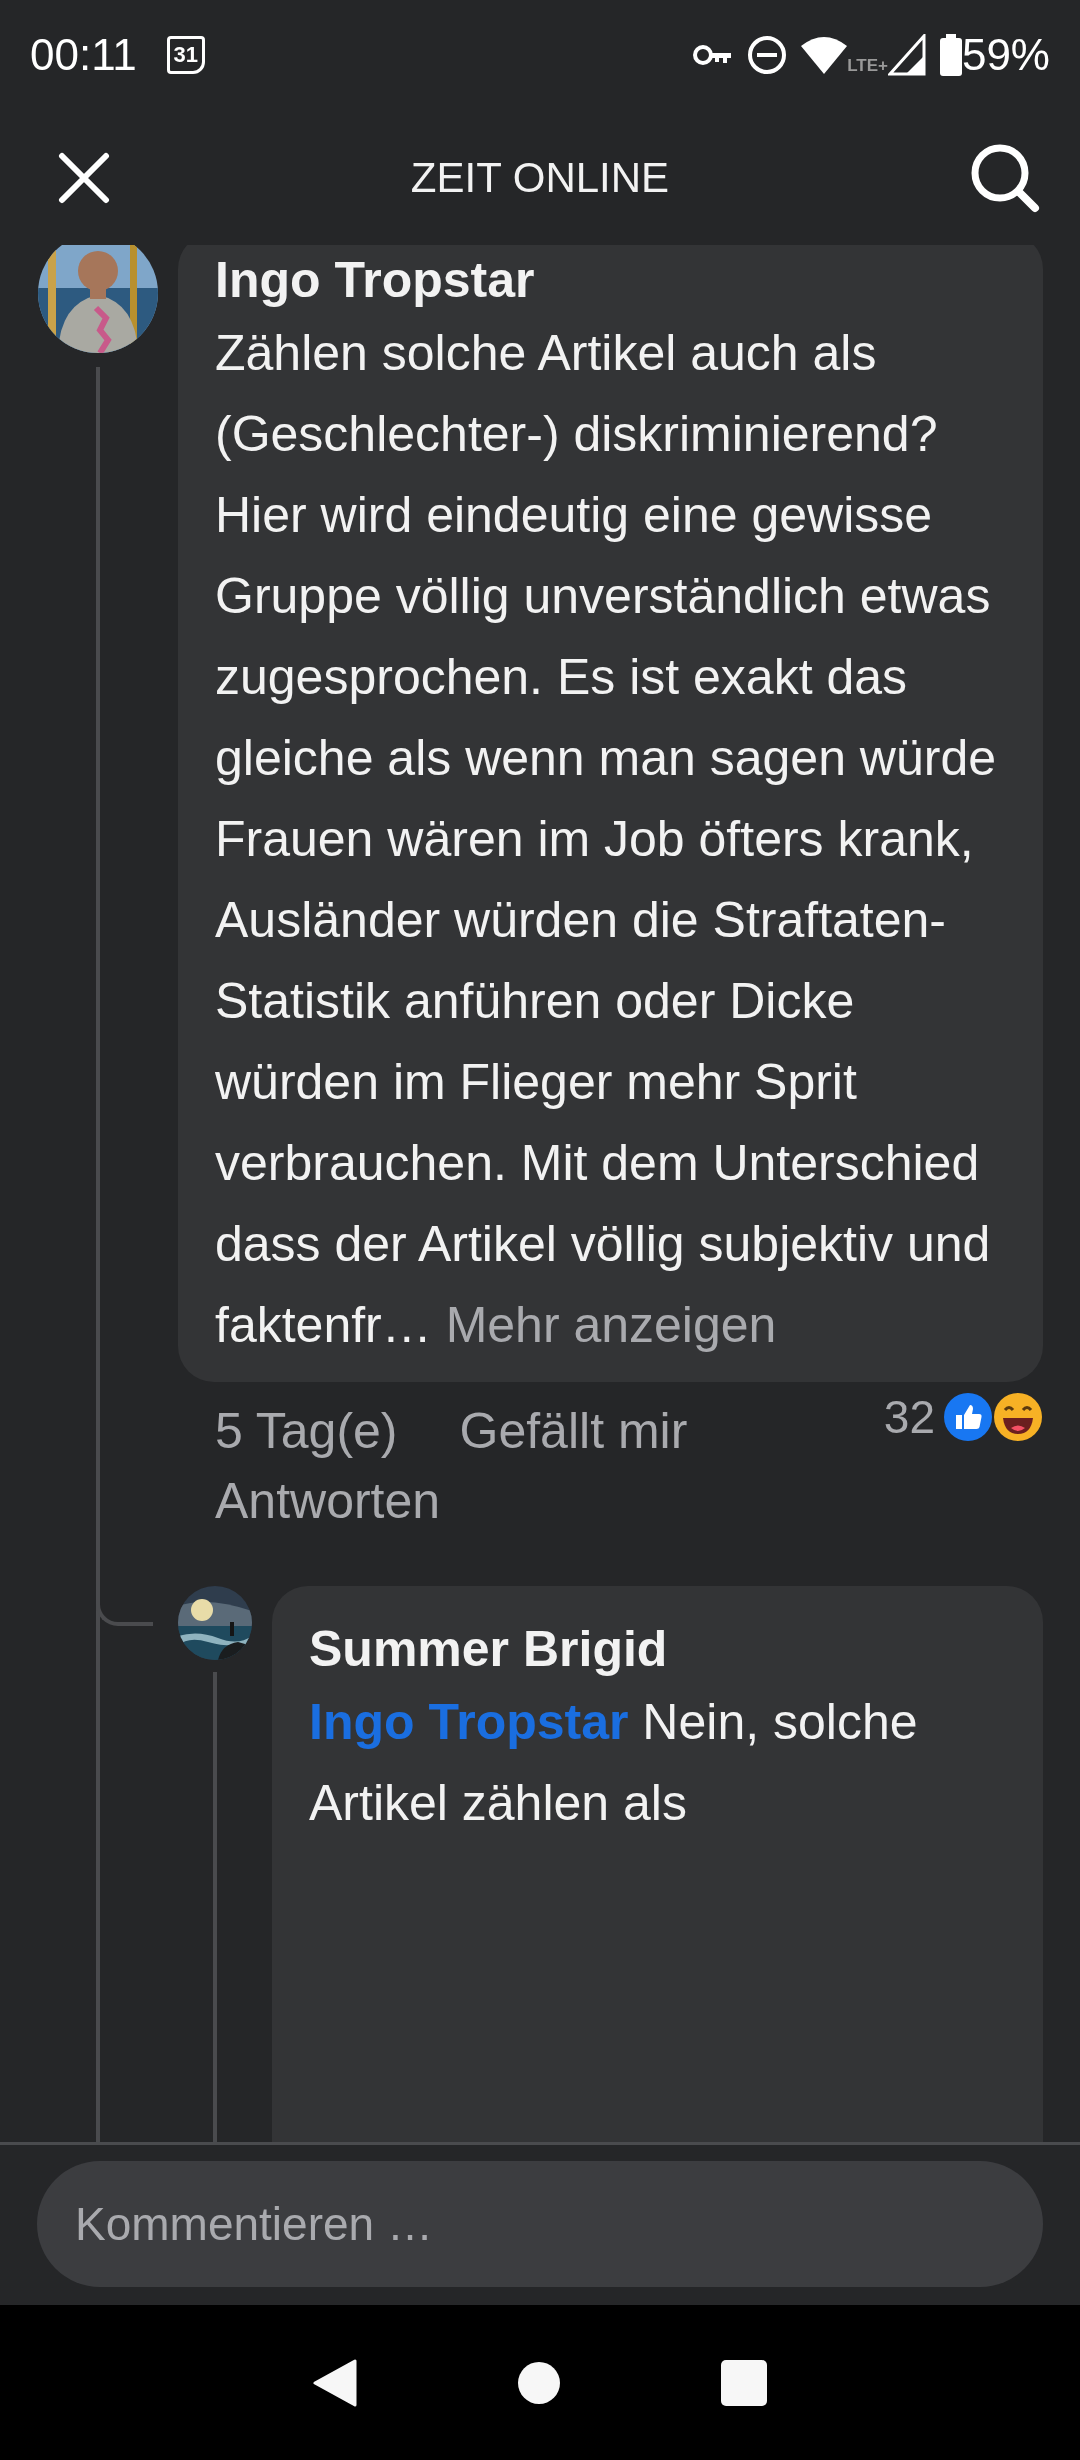  I want to click on battery-percent: 59%, so click(1005, 55).